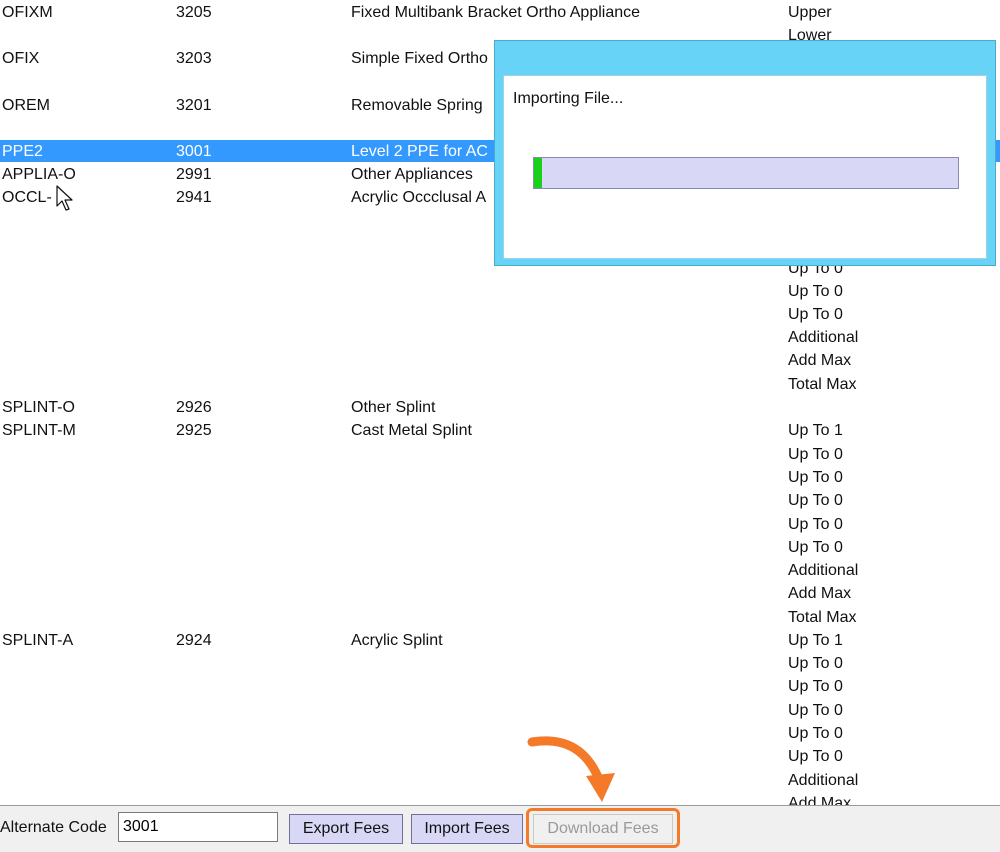 Image resolution: width=1000 pixels, height=852 pixels. I want to click on row-number: 3001, so click(194, 152).